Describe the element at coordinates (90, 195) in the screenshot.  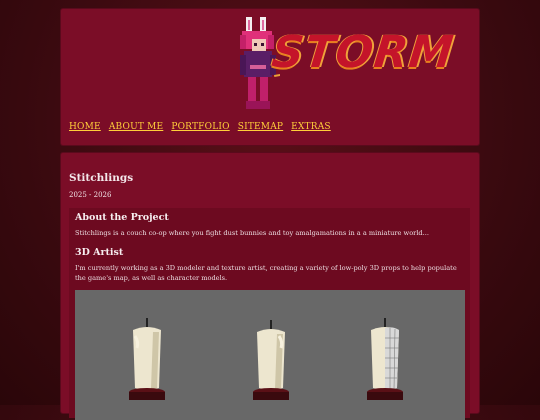
I see `project-years: 2025 - 2026` at that location.